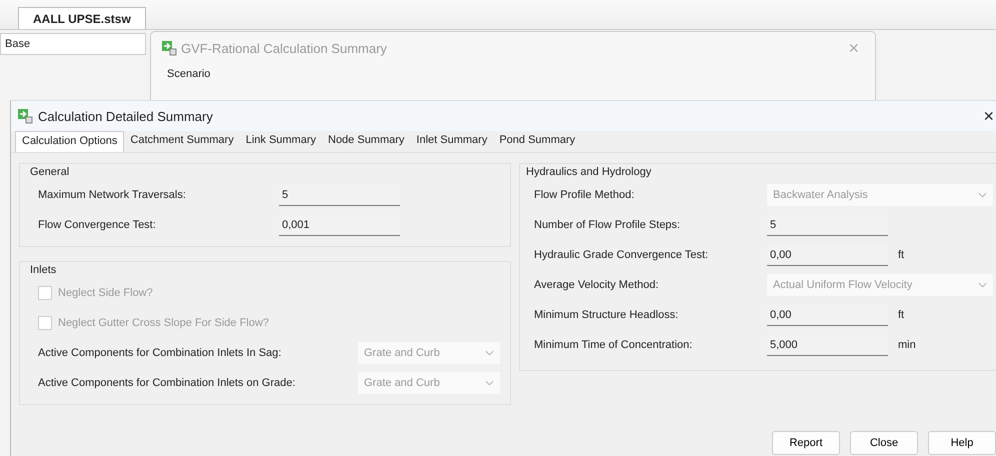 Image resolution: width=996 pixels, height=456 pixels. What do you see at coordinates (105, 293) in the screenshot?
I see `checkbox-label: Neglect Side Flow?` at bounding box center [105, 293].